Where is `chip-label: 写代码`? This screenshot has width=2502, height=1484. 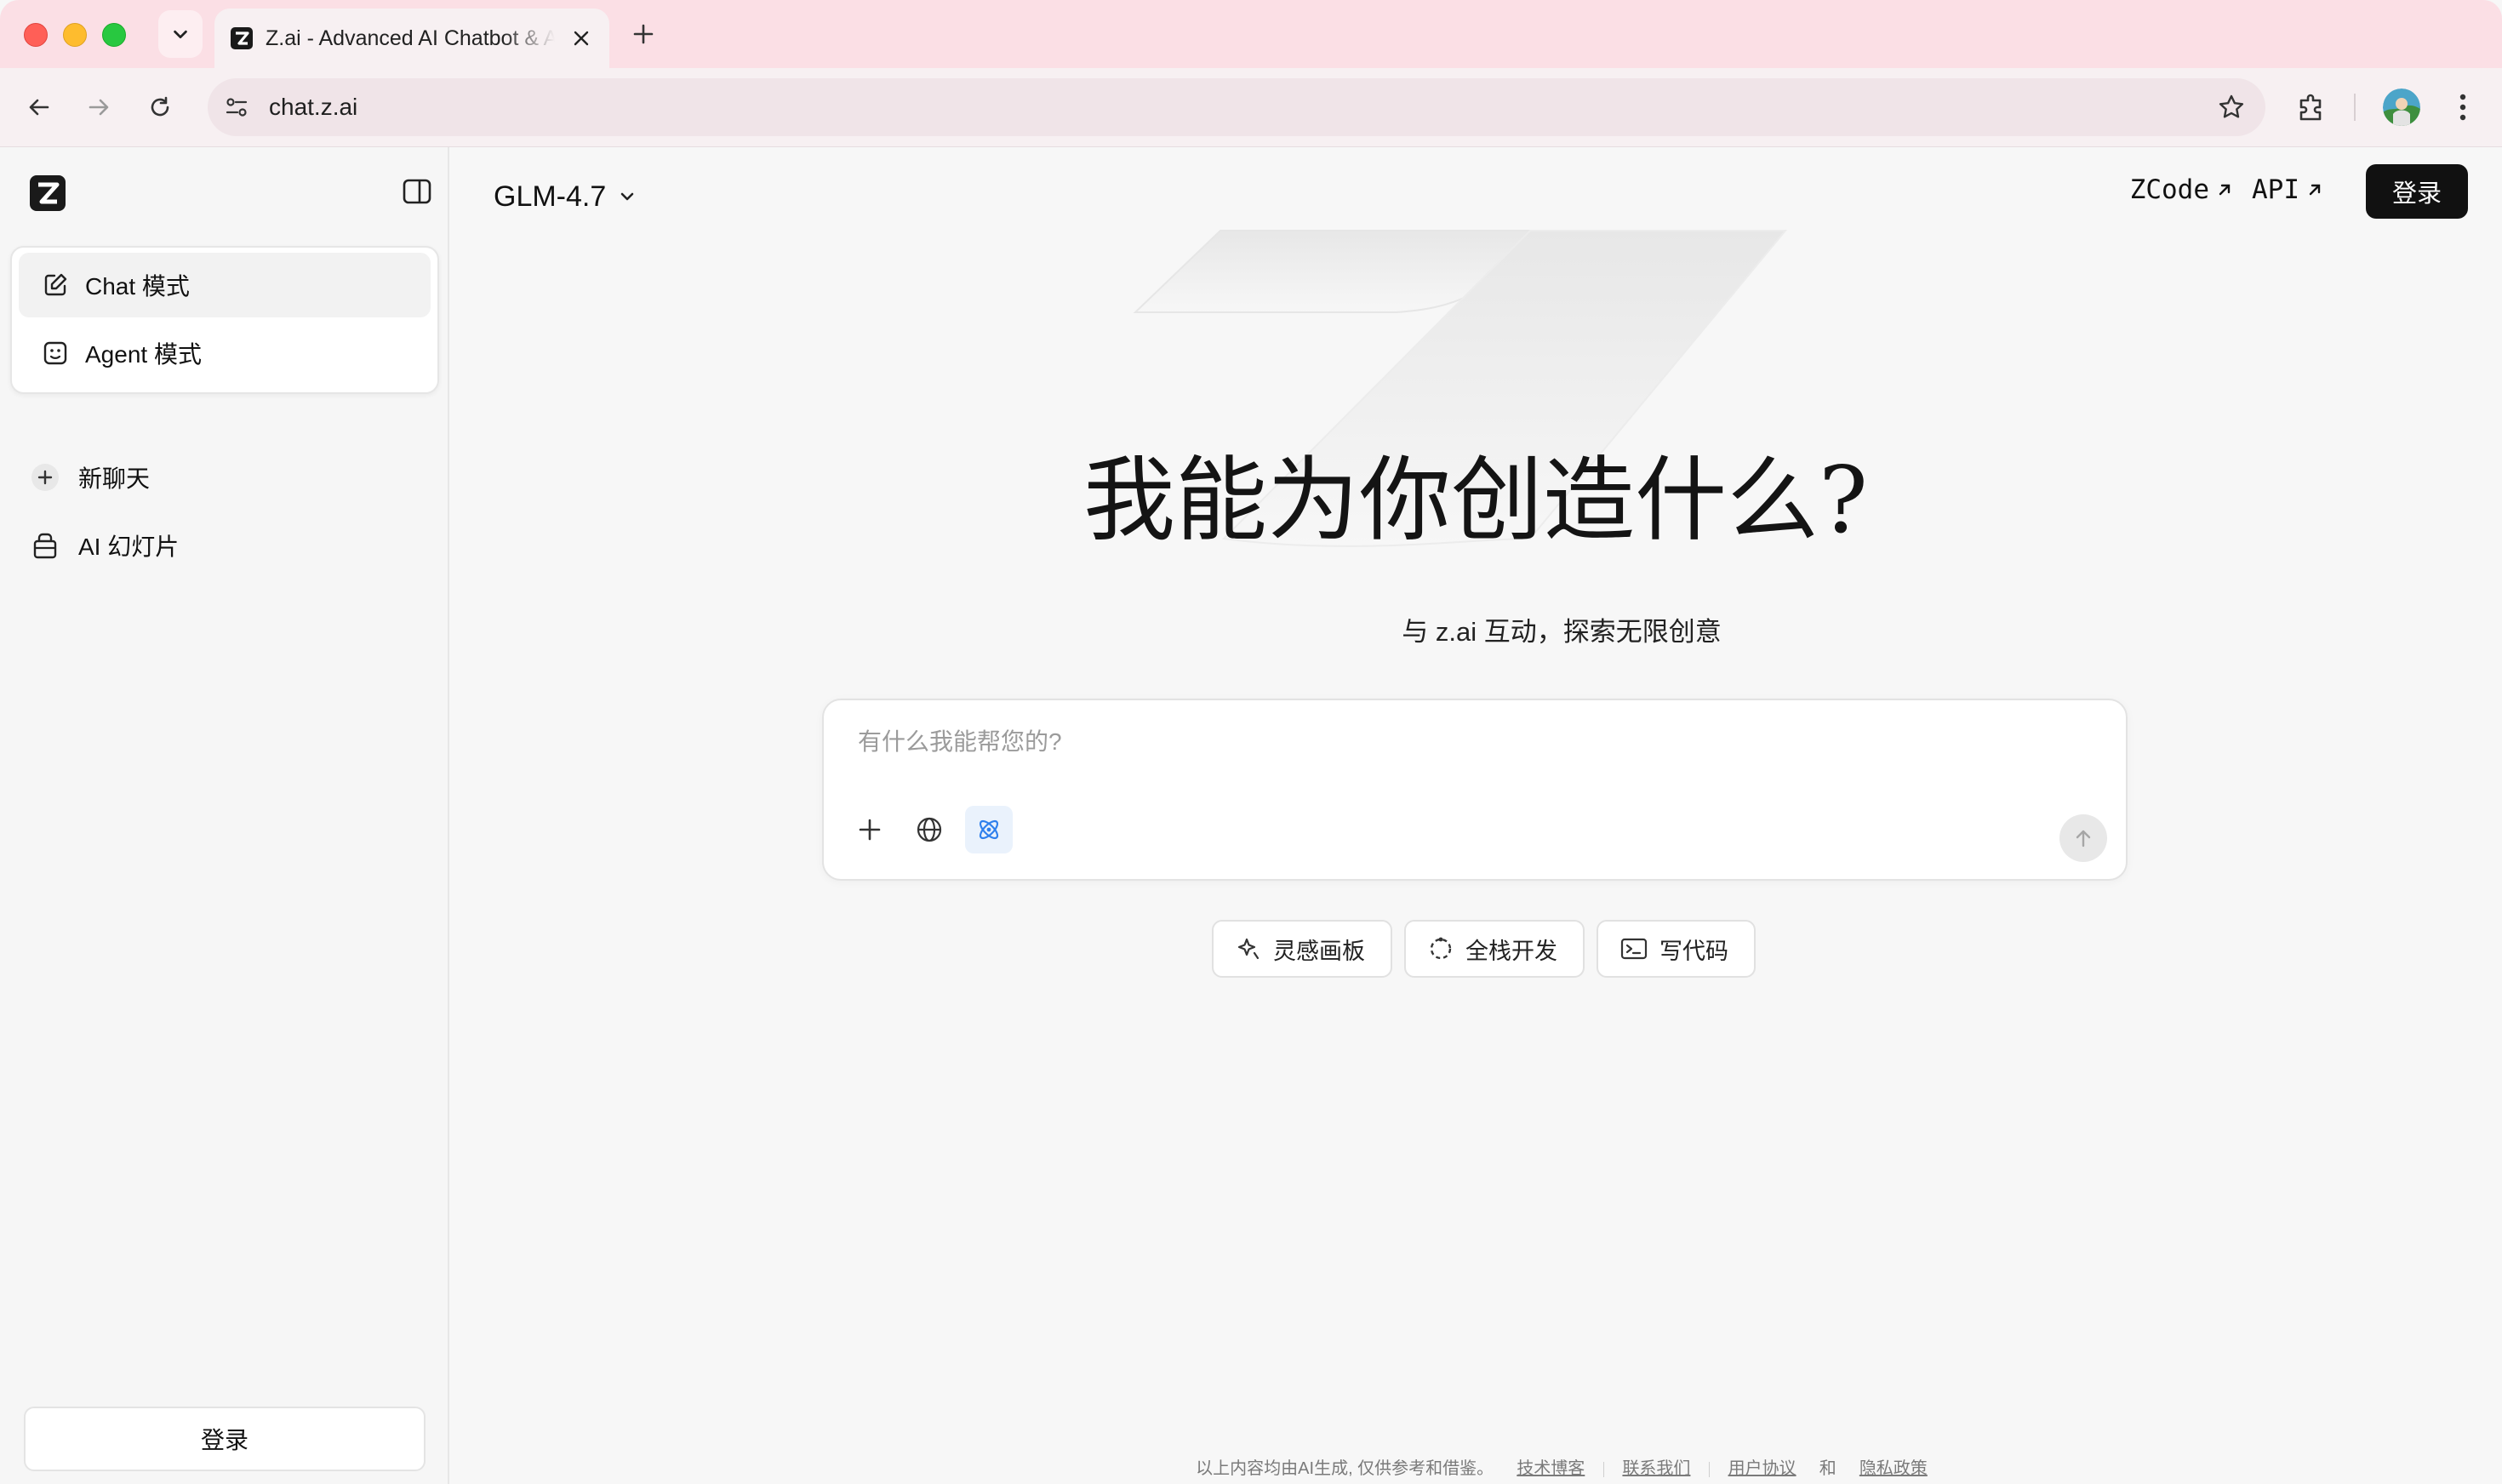
chip-label: 写代码 is located at coordinates (1693, 951).